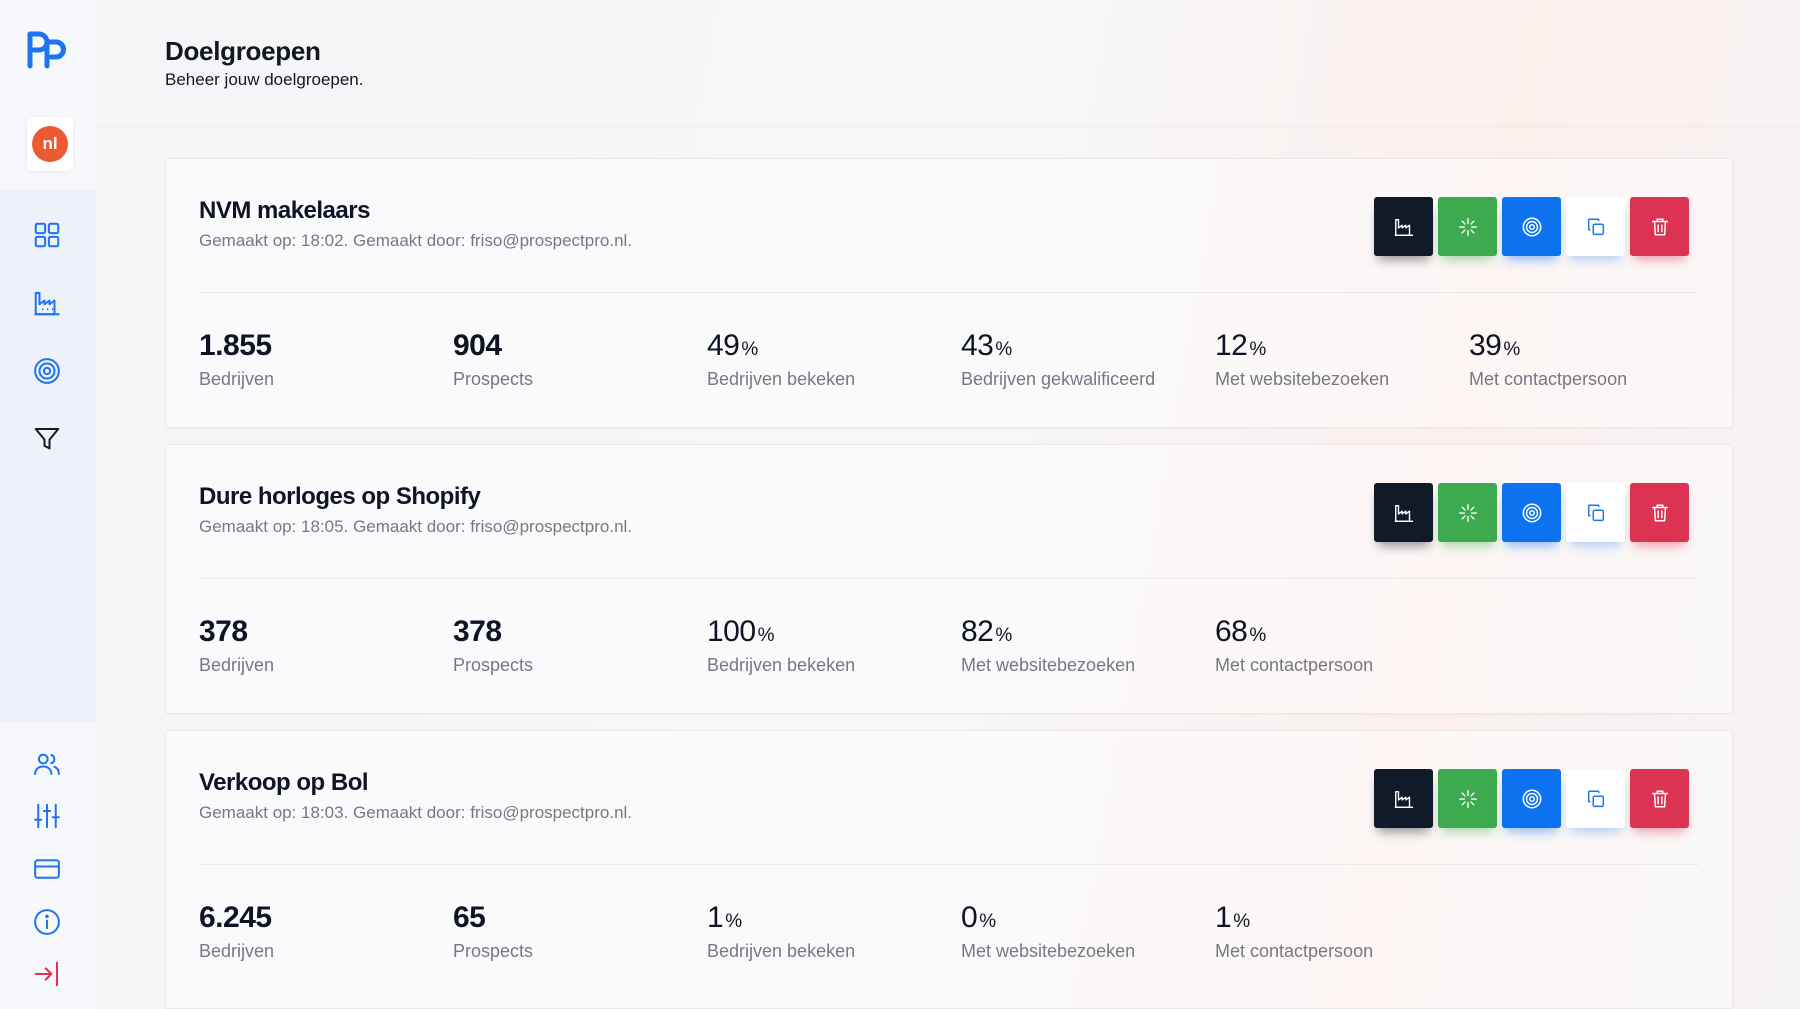 Image resolution: width=1800 pixels, height=1009 pixels. What do you see at coordinates (580, 932) in the screenshot?
I see `stat-item: 65 Prospects` at bounding box center [580, 932].